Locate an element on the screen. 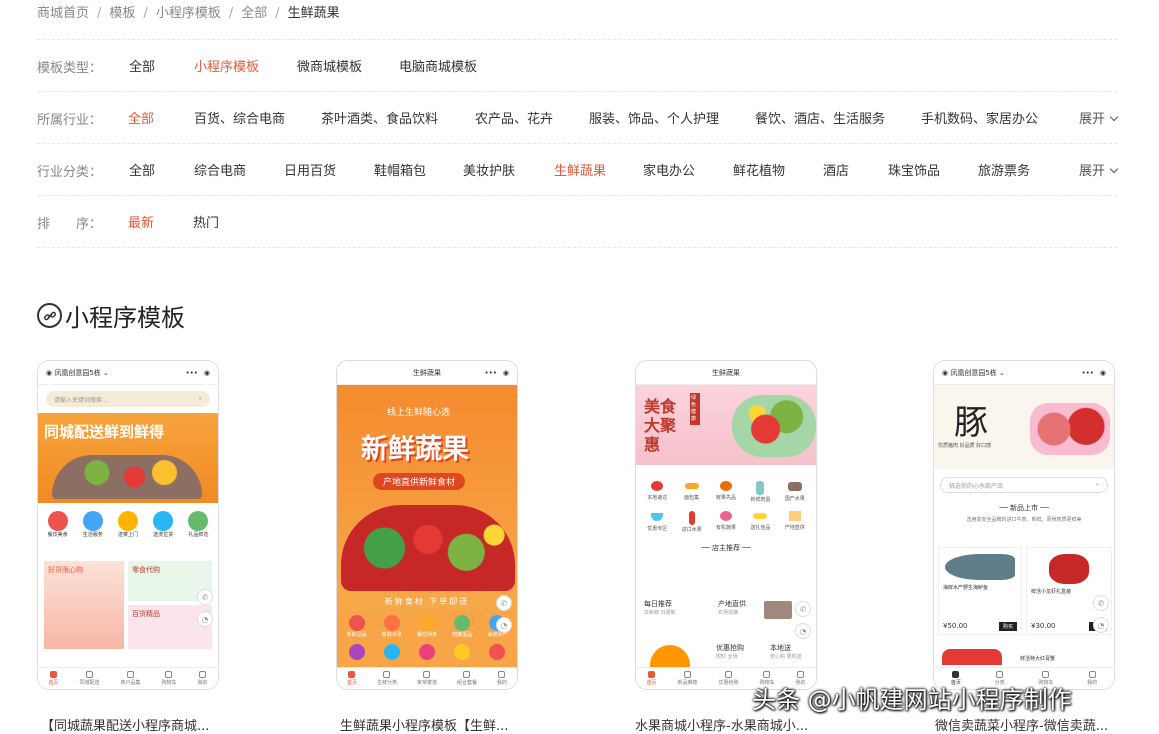 Image resolution: width=1159 pixels, height=734 pixels. grid-item: 新鲜水果 is located at coordinates (392, 626).